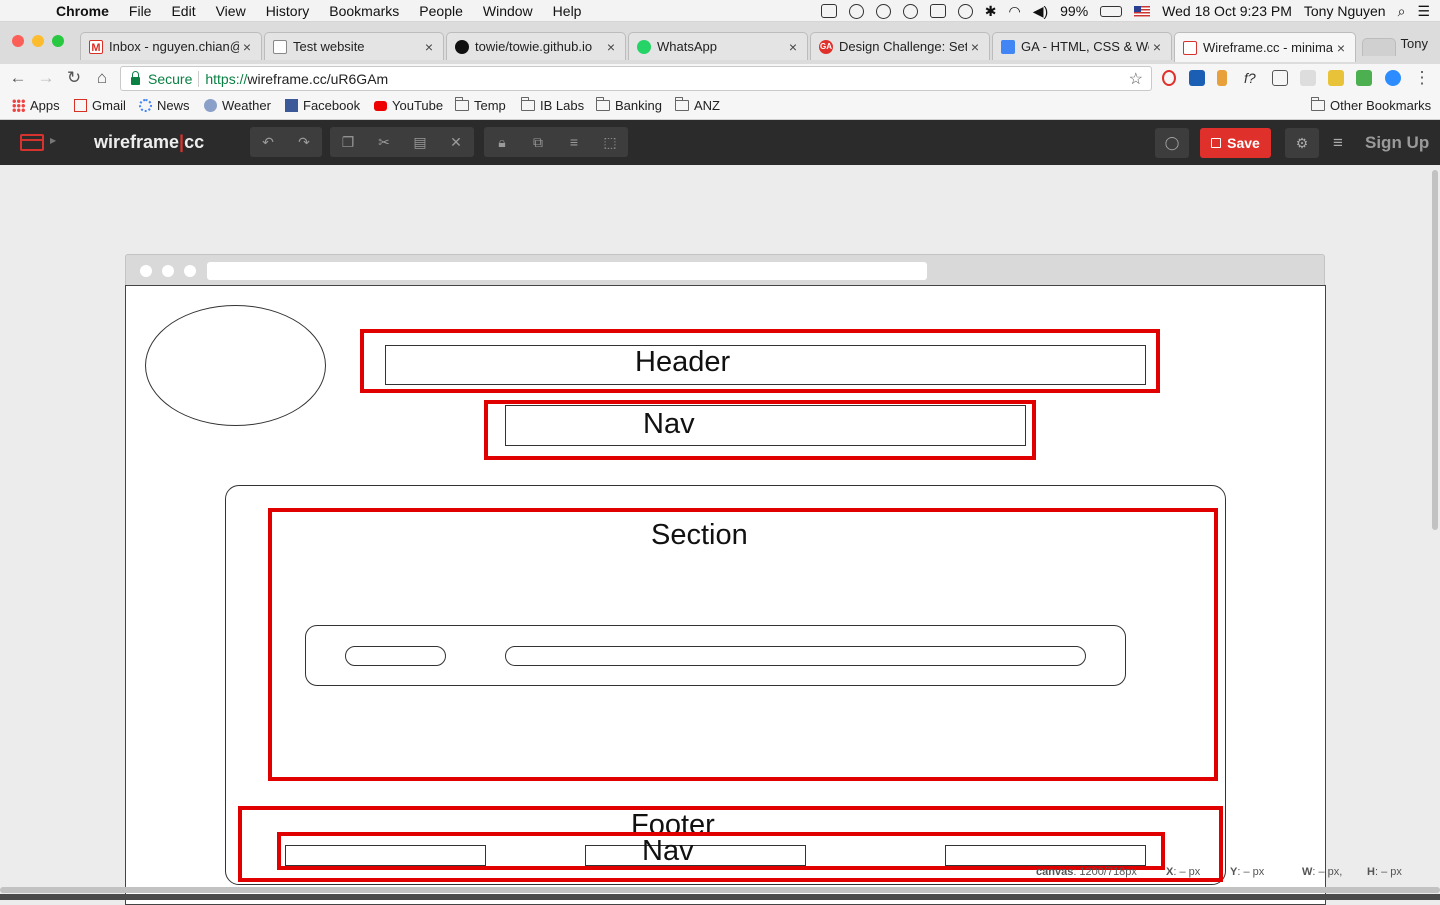 The height and width of the screenshot is (905, 1440). What do you see at coordinates (1136, 79) in the screenshot?
I see `bookmark-star-icon: ☆` at bounding box center [1136, 79].